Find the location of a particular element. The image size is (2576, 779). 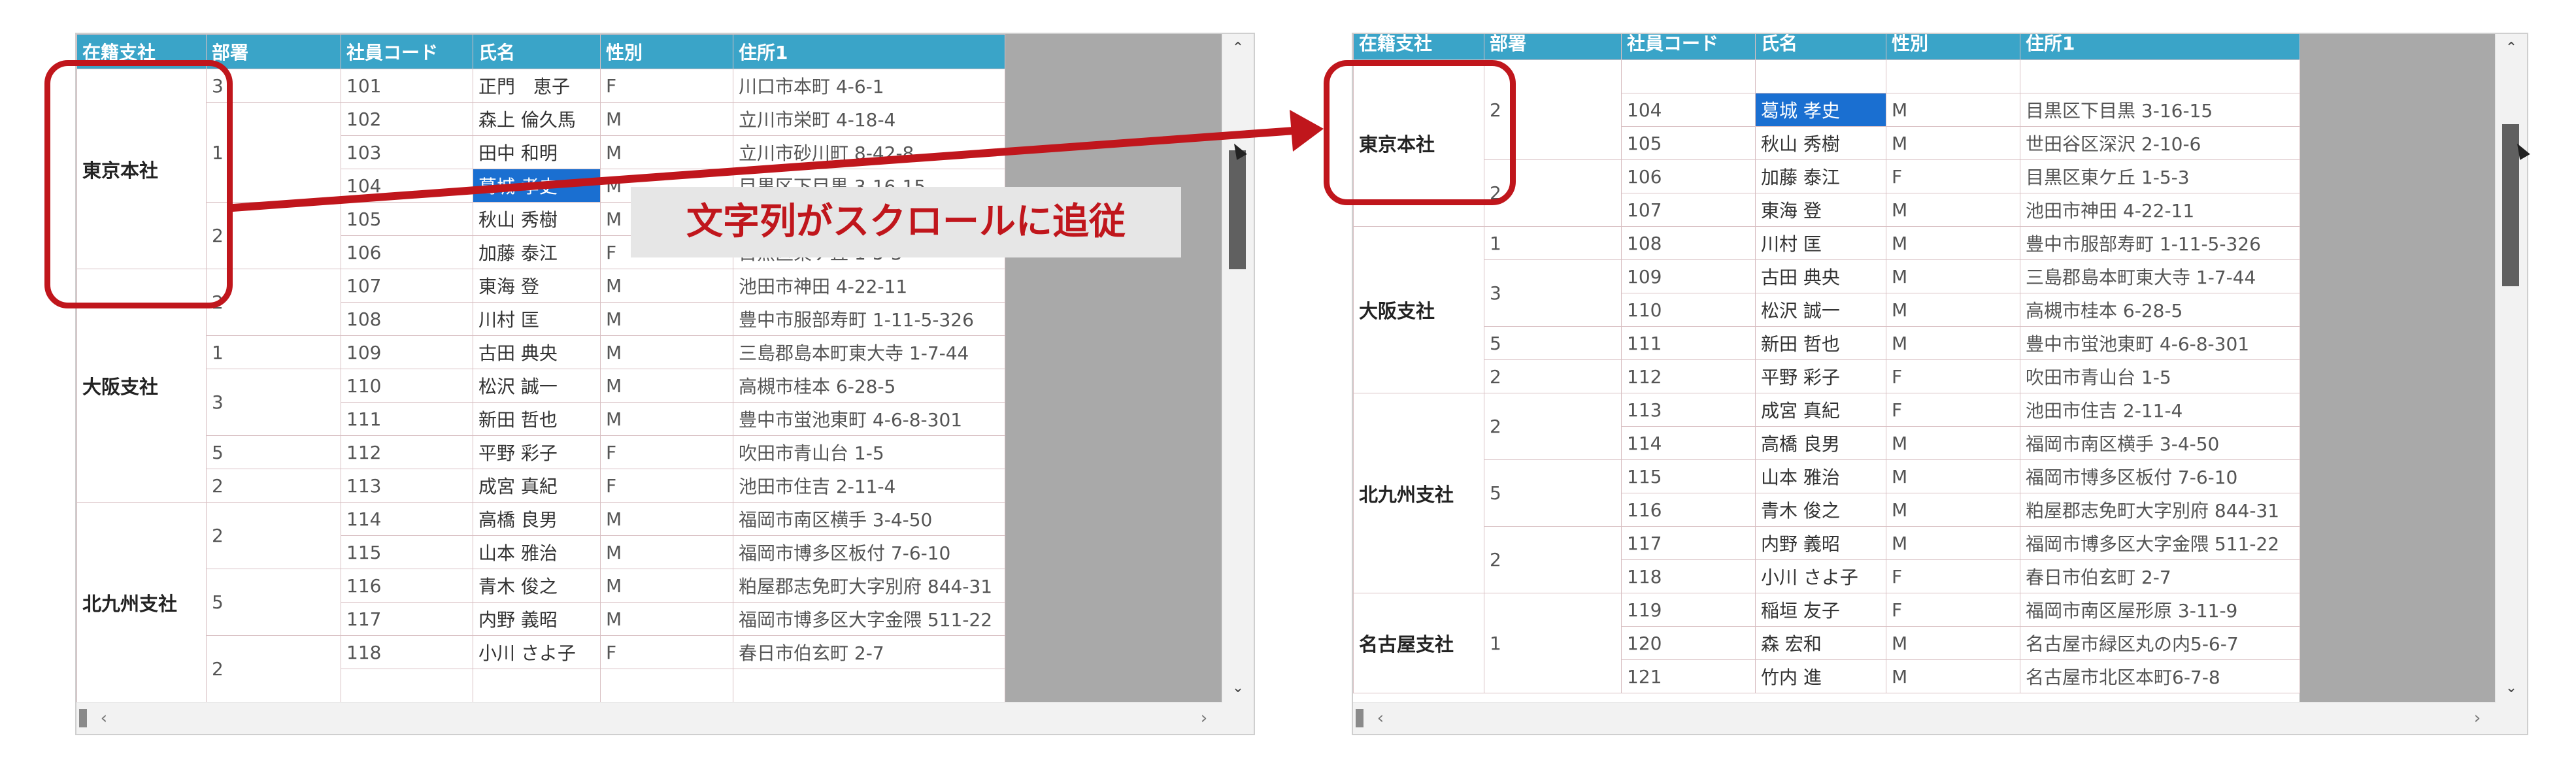

cell-name: 森上 倫久馬 is located at coordinates (537, 119).